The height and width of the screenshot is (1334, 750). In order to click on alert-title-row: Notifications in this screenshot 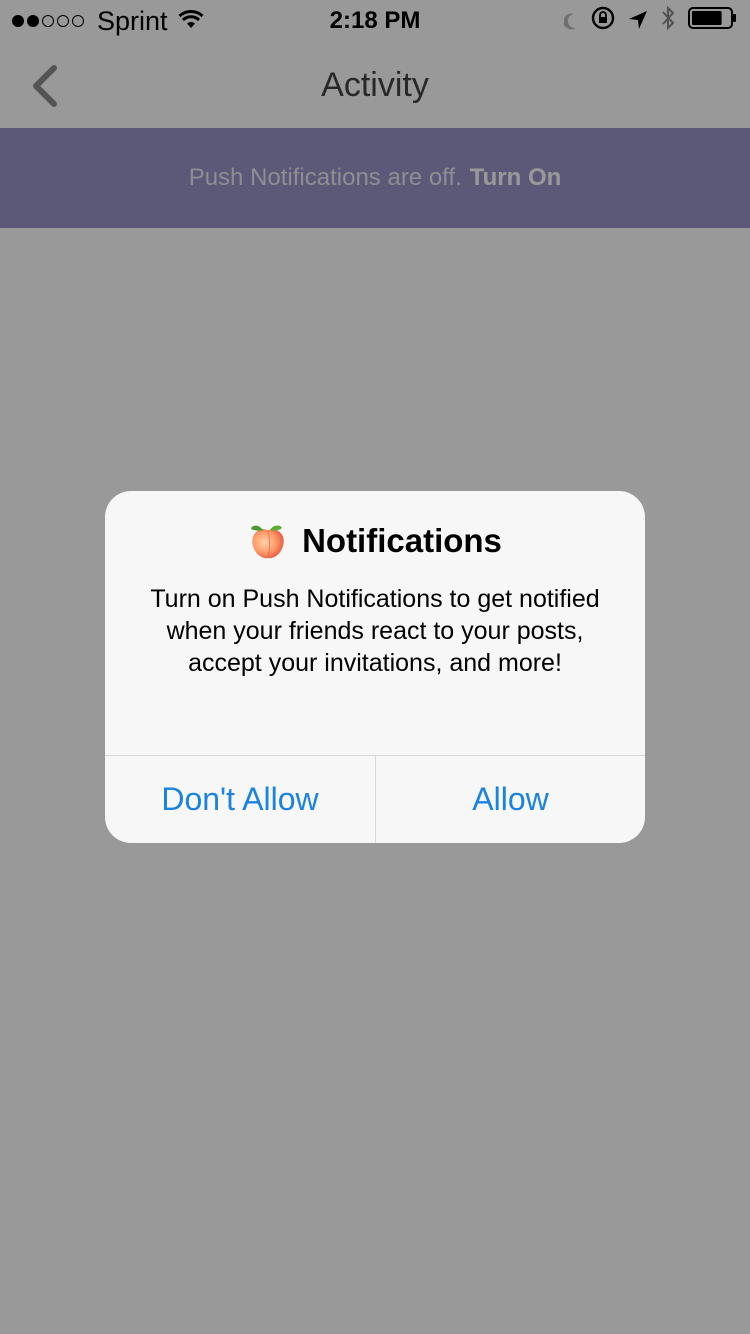, I will do `click(375, 541)`.